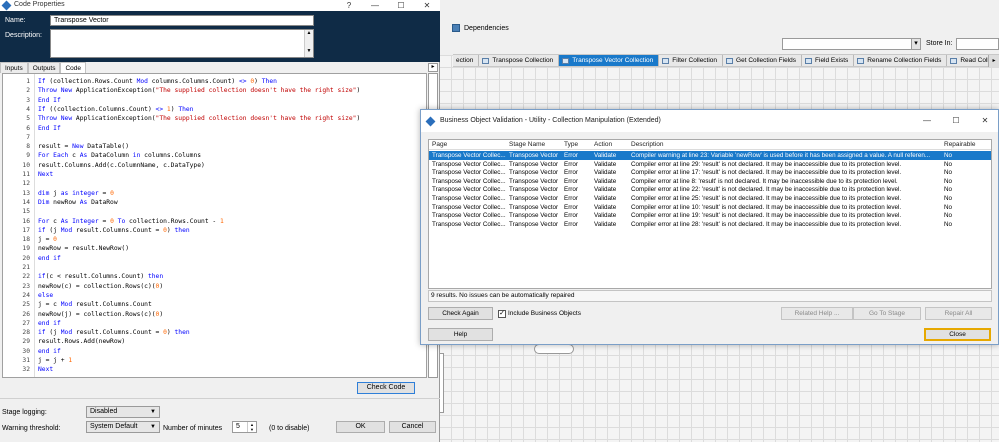 This screenshot has width=999, height=442. Describe the element at coordinates (26, 351) in the screenshot. I see `line-number: 30` at that location.